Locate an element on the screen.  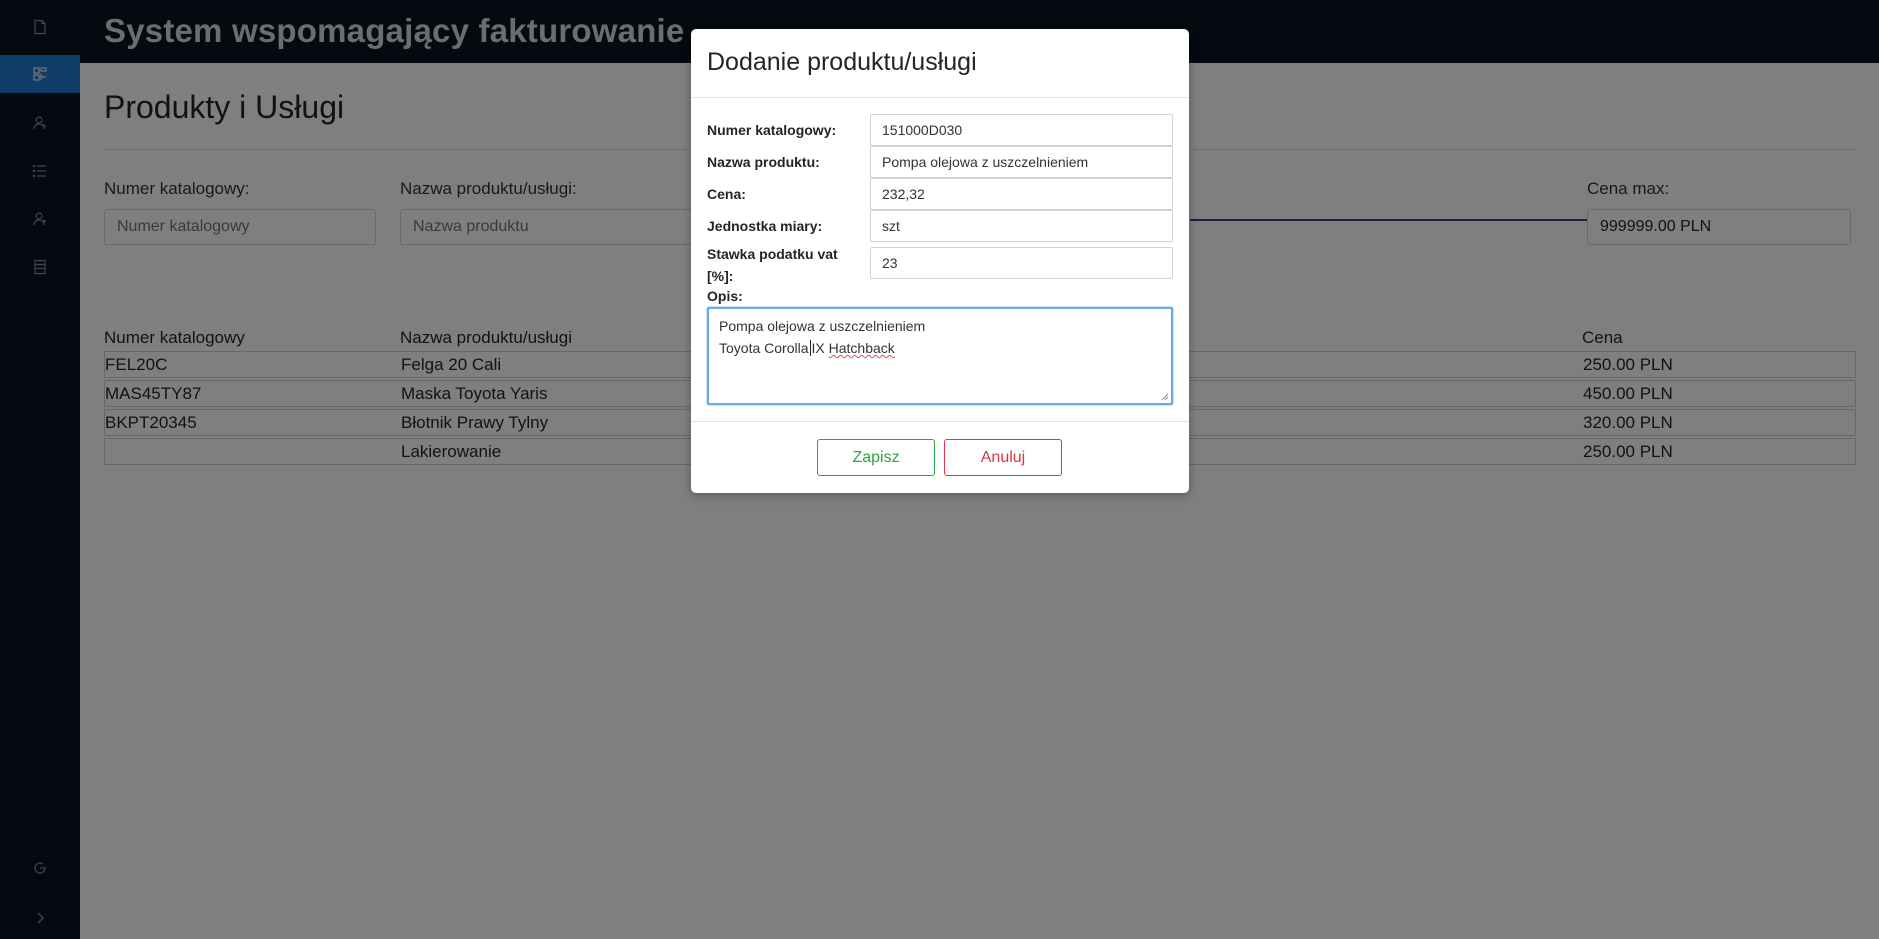
description-text: IX is located at coordinates (818, 348).